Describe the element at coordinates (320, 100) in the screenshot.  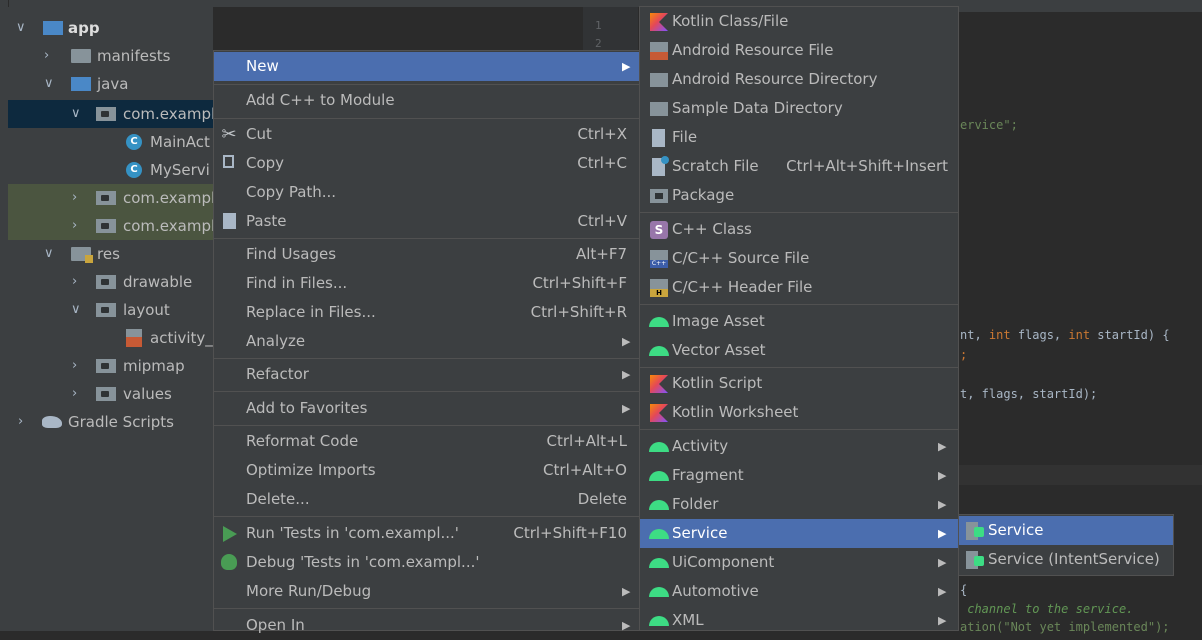
I see `menu-item-label: Add C++ to Module` at that location.